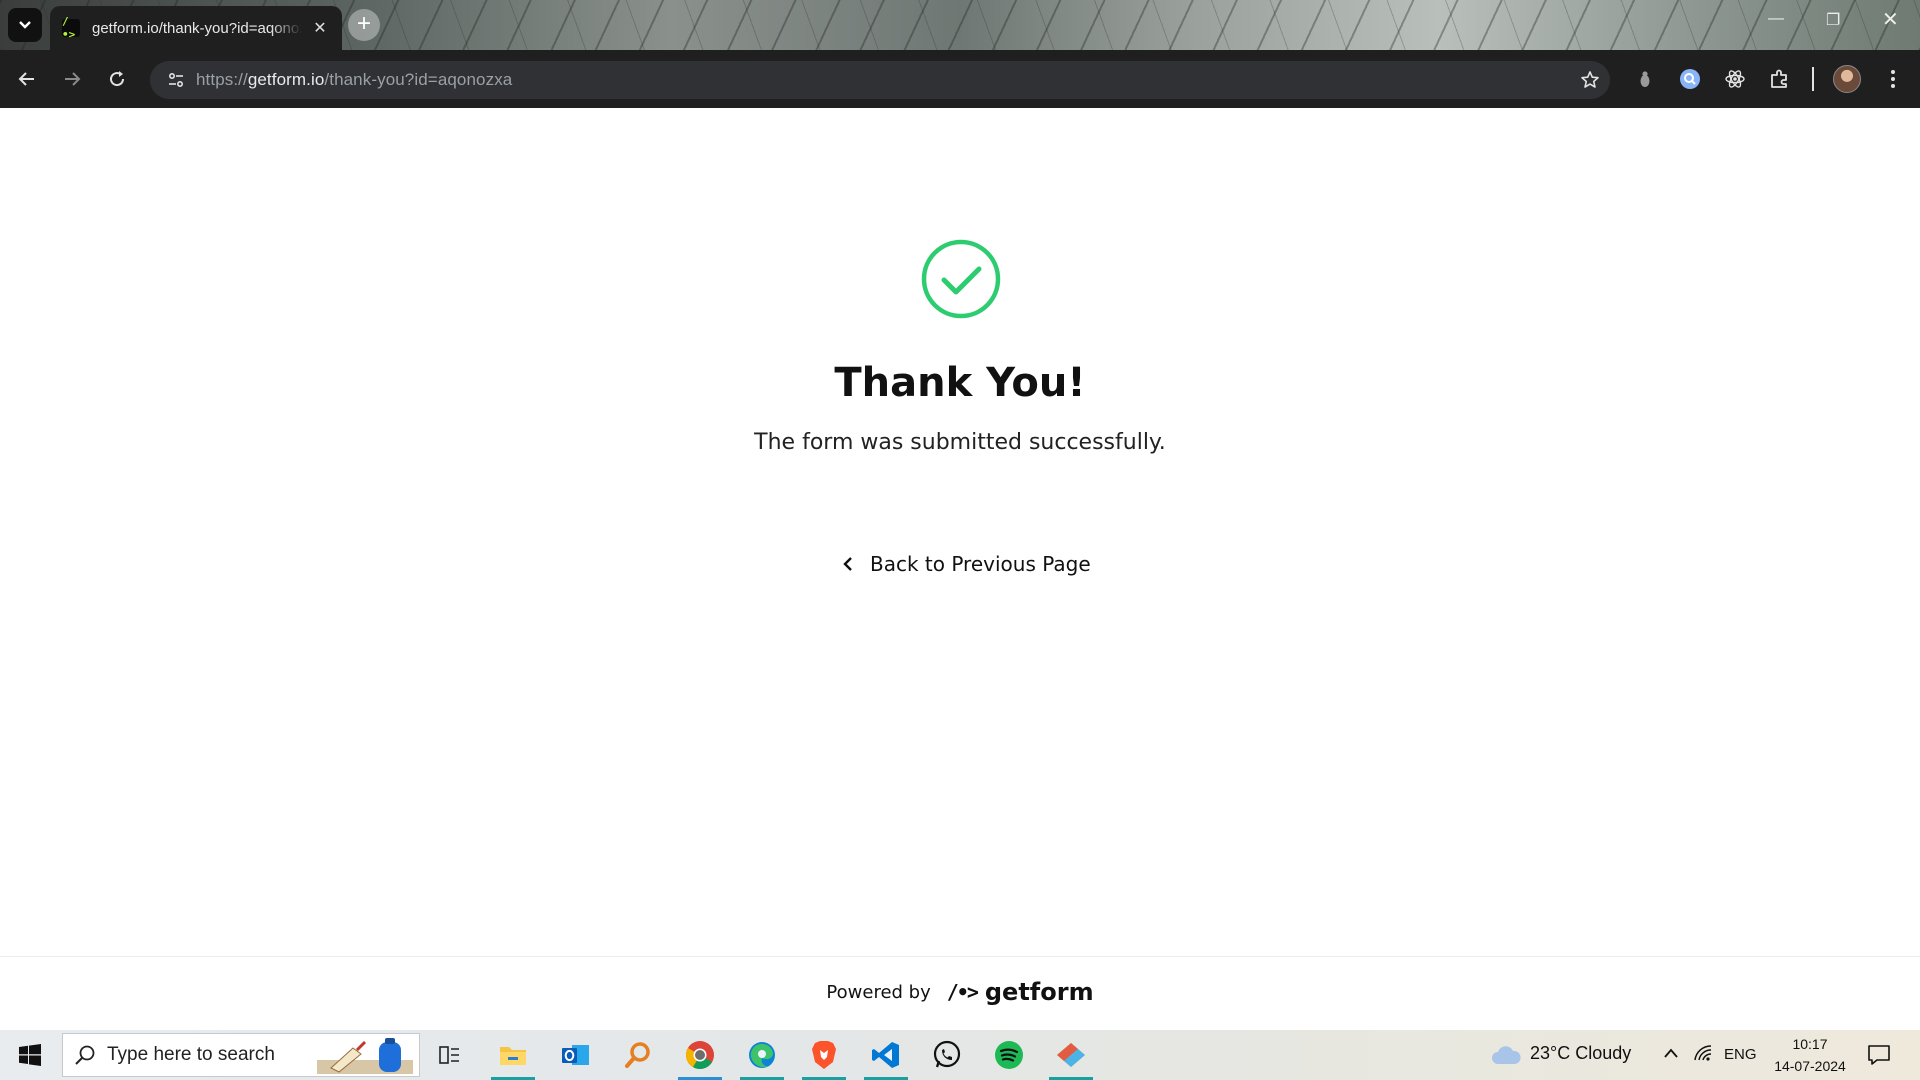  Describe the element at coordinates (980, 564) in the screenshot. I see `back-link-label: Back to Previous Page` at that location.